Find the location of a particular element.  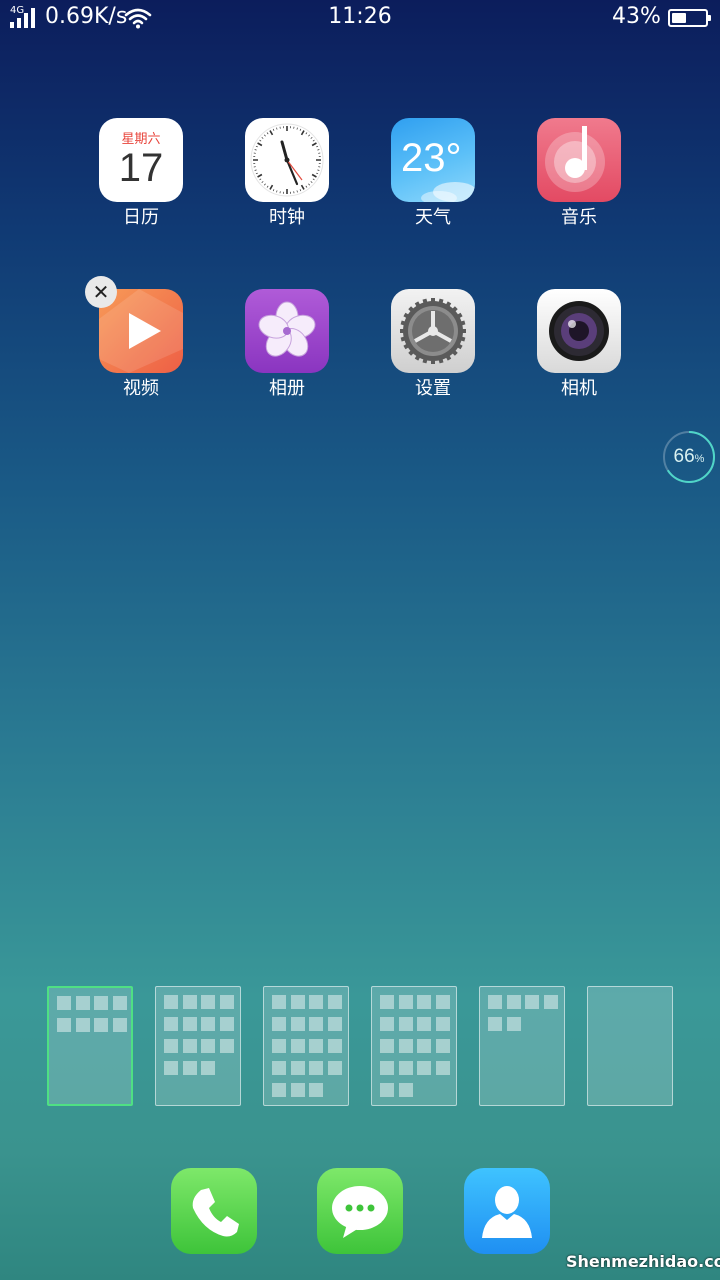

phone-icon is located at coordinates (215, 1212).